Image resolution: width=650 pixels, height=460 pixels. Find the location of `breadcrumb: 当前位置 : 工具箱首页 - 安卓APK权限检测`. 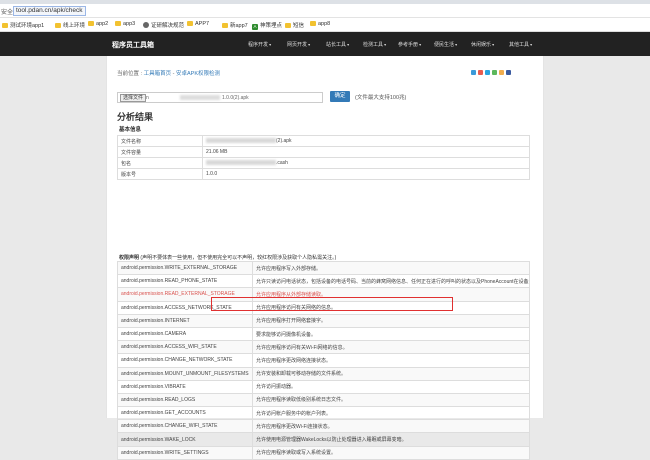

breadcrumb: 当前位置 : 工具箱首页 - 安卓APK权限检测 is located at coordinates (169, 74).